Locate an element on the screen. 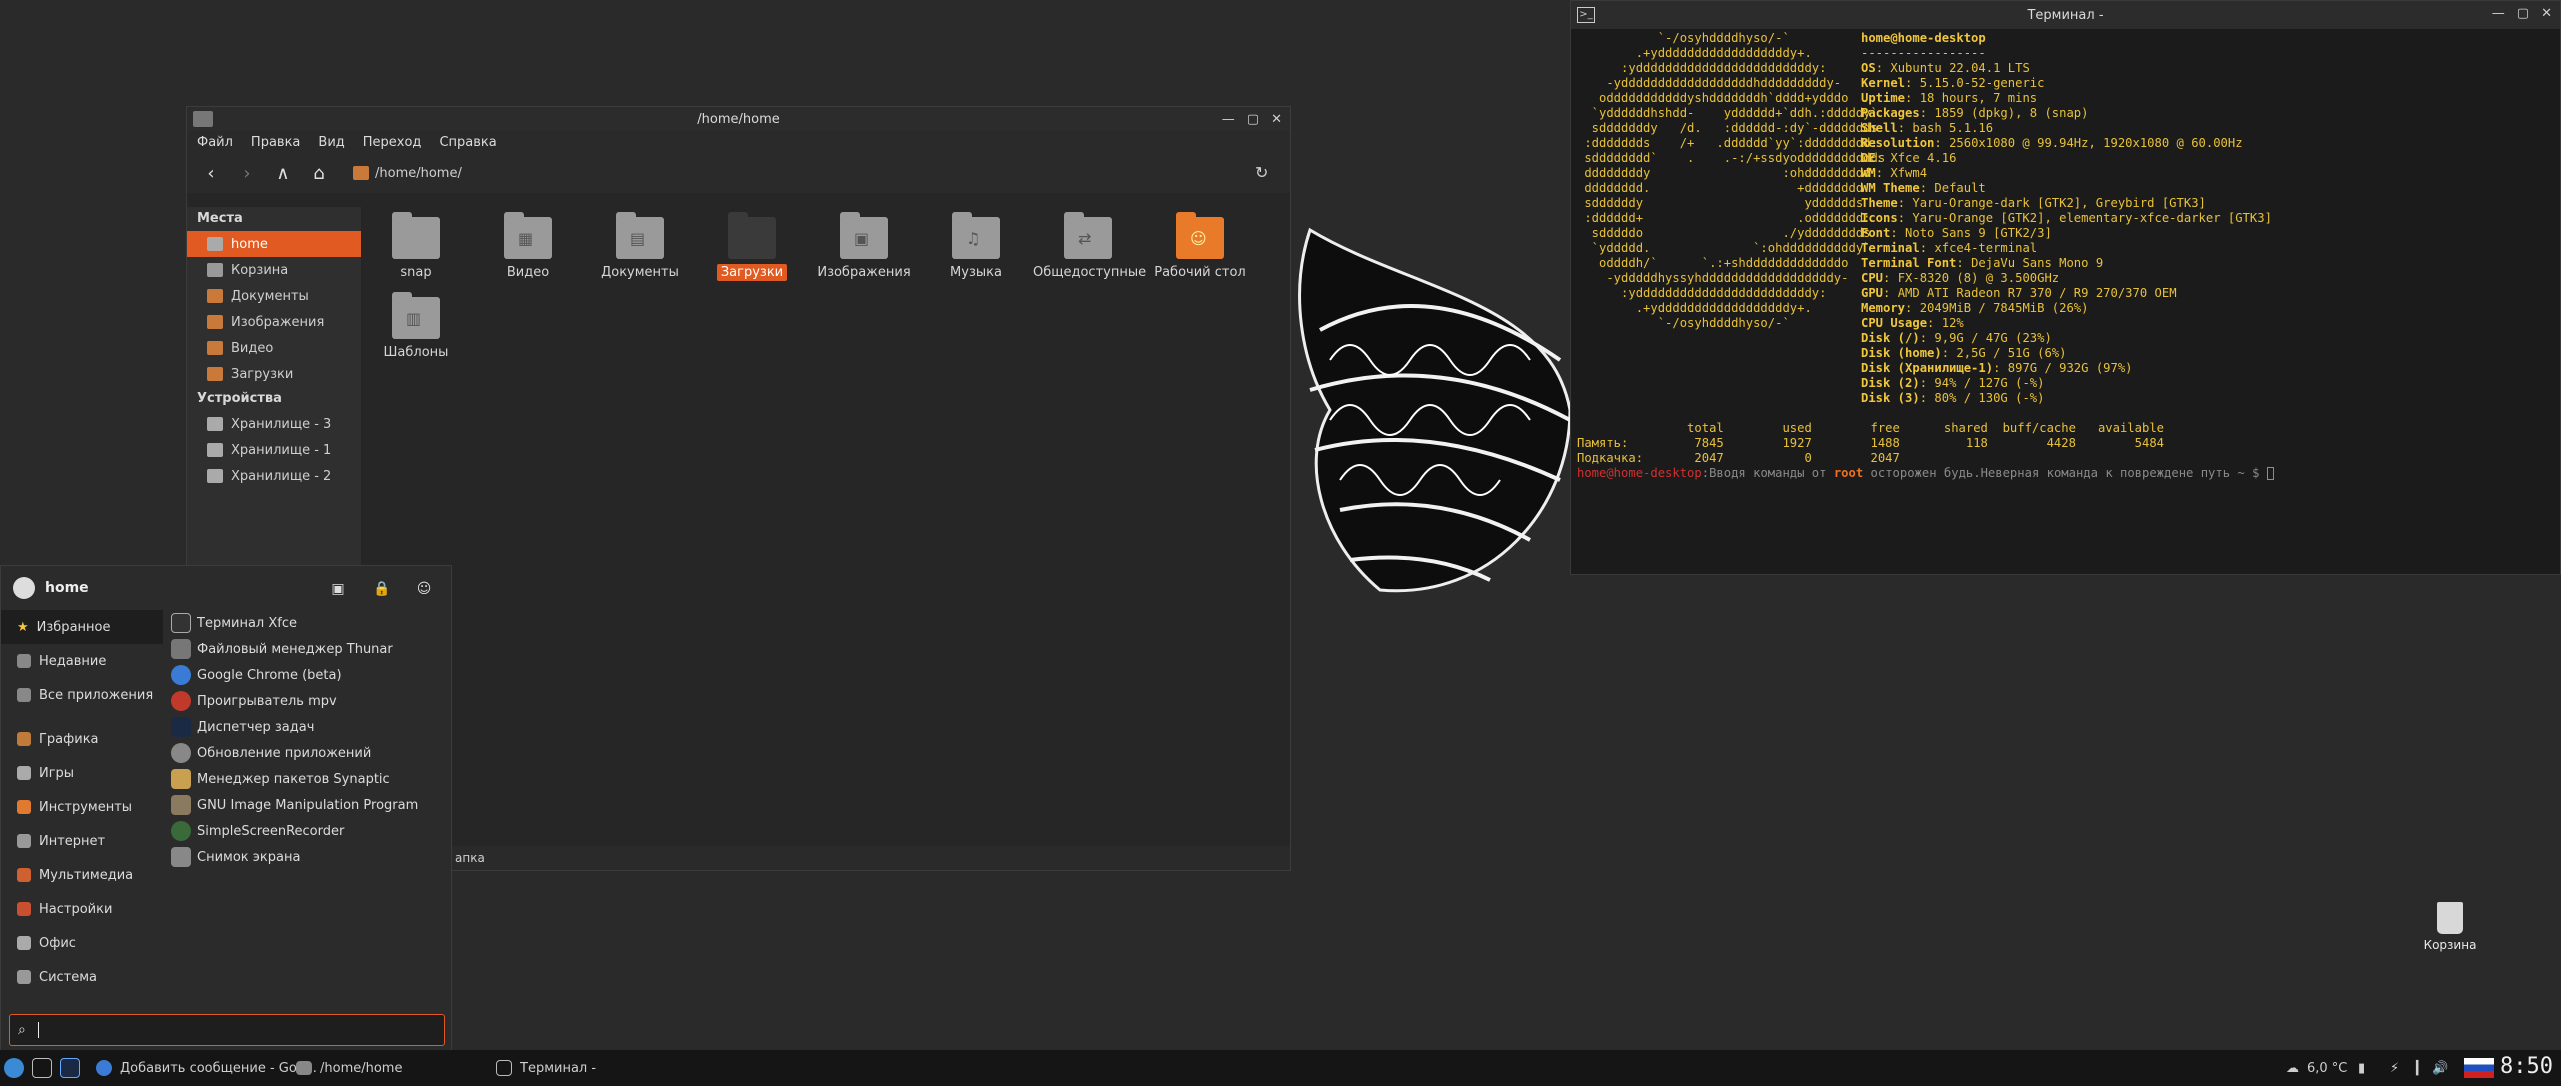 Image resolution: width=2561 pixels, height=1086 pixels. file-item: ▦ Видео is located at coordinates (528, 246).